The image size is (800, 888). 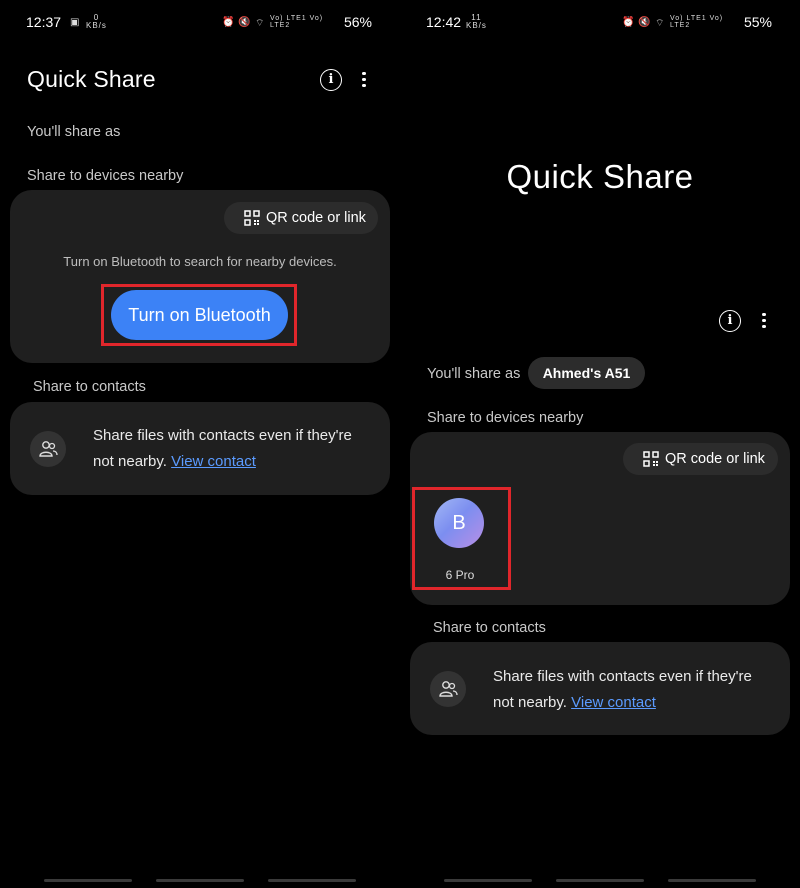 What do you see at coordinates (459, 523) in the screenshot?
I see `device-avatar: B` at bounding box center [459, 523].